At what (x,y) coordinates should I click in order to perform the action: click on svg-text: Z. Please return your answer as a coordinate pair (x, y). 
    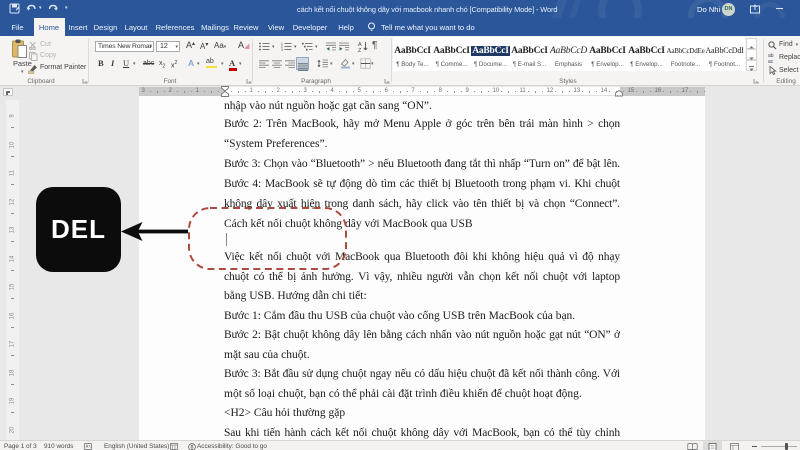
    Looking at the image, I should click on (360, 50).